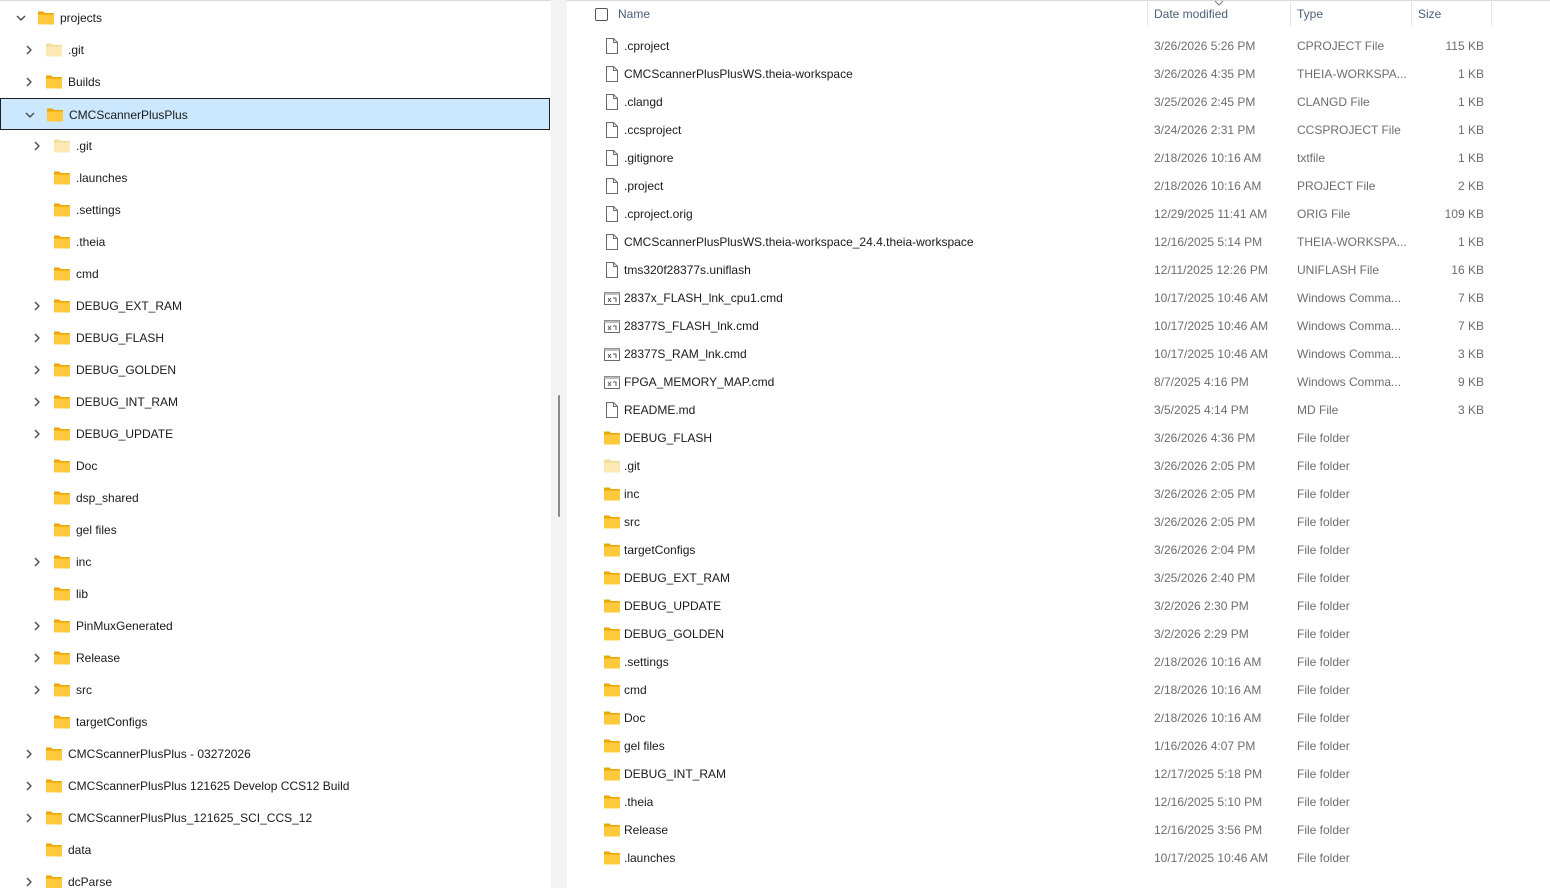 The image size is (1550, 888). What do you see at coordinates (275, 562) in the screenshot?
I see `nav-tree-item: inc` at bounding box center [275, 562].